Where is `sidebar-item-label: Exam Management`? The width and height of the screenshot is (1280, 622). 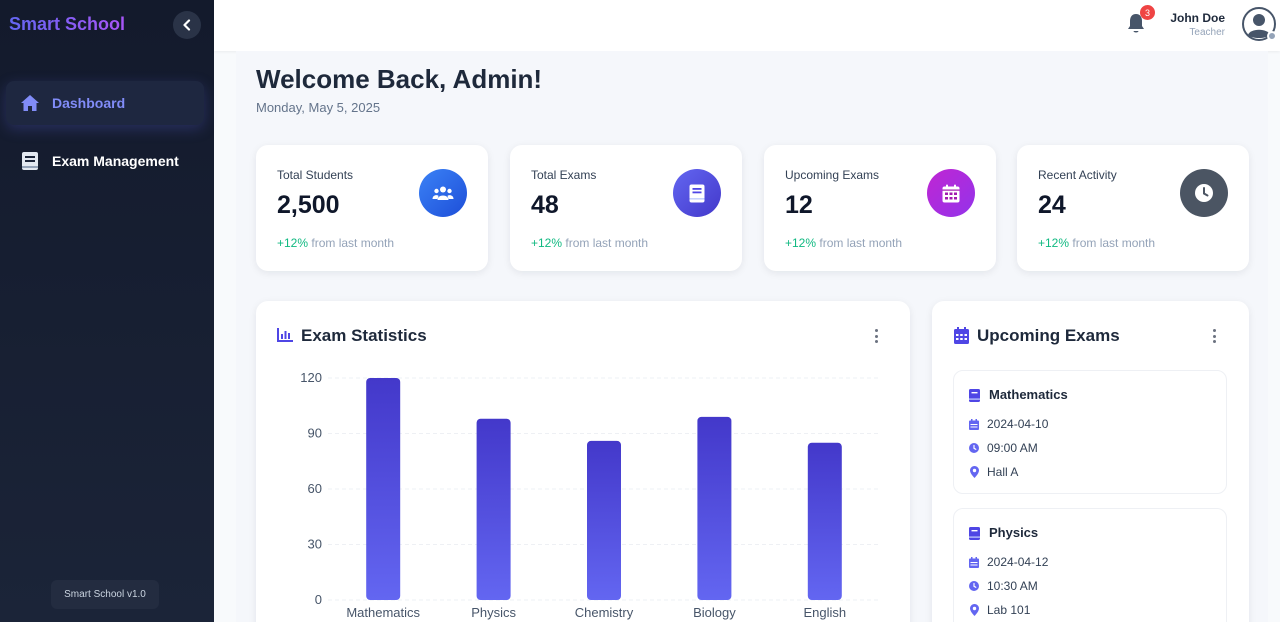 sidebar-item-label: Exam Management is located at coordinates (115, 161).